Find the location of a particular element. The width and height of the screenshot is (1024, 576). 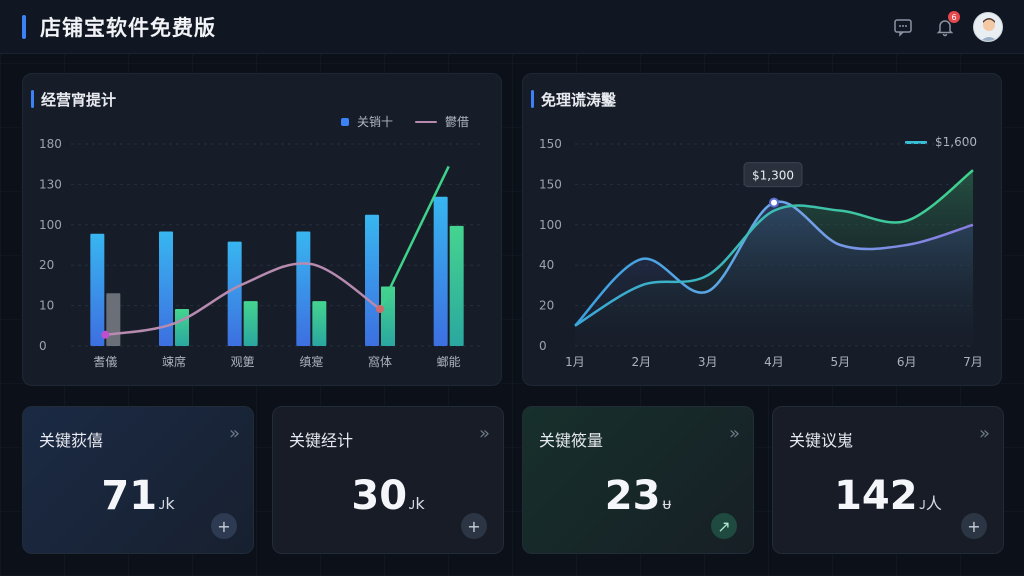

kpi-value: 23 ᵾ is located at coordinates (638, 496).